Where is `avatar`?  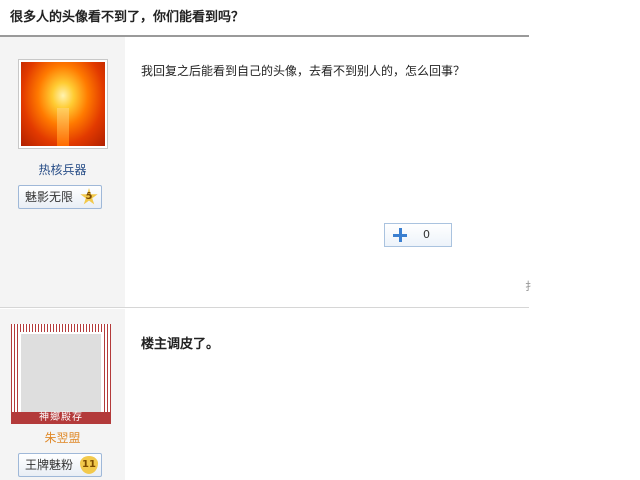 avatar is located at coordinates (63, 104).